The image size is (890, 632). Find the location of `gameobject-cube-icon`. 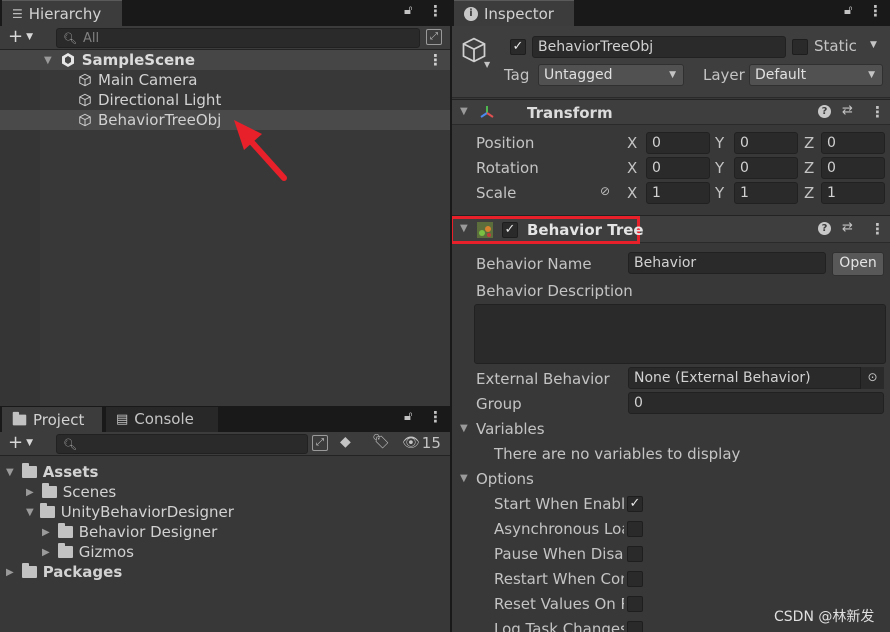

gameobject-cube-icon is located at coordinates (85, 120).